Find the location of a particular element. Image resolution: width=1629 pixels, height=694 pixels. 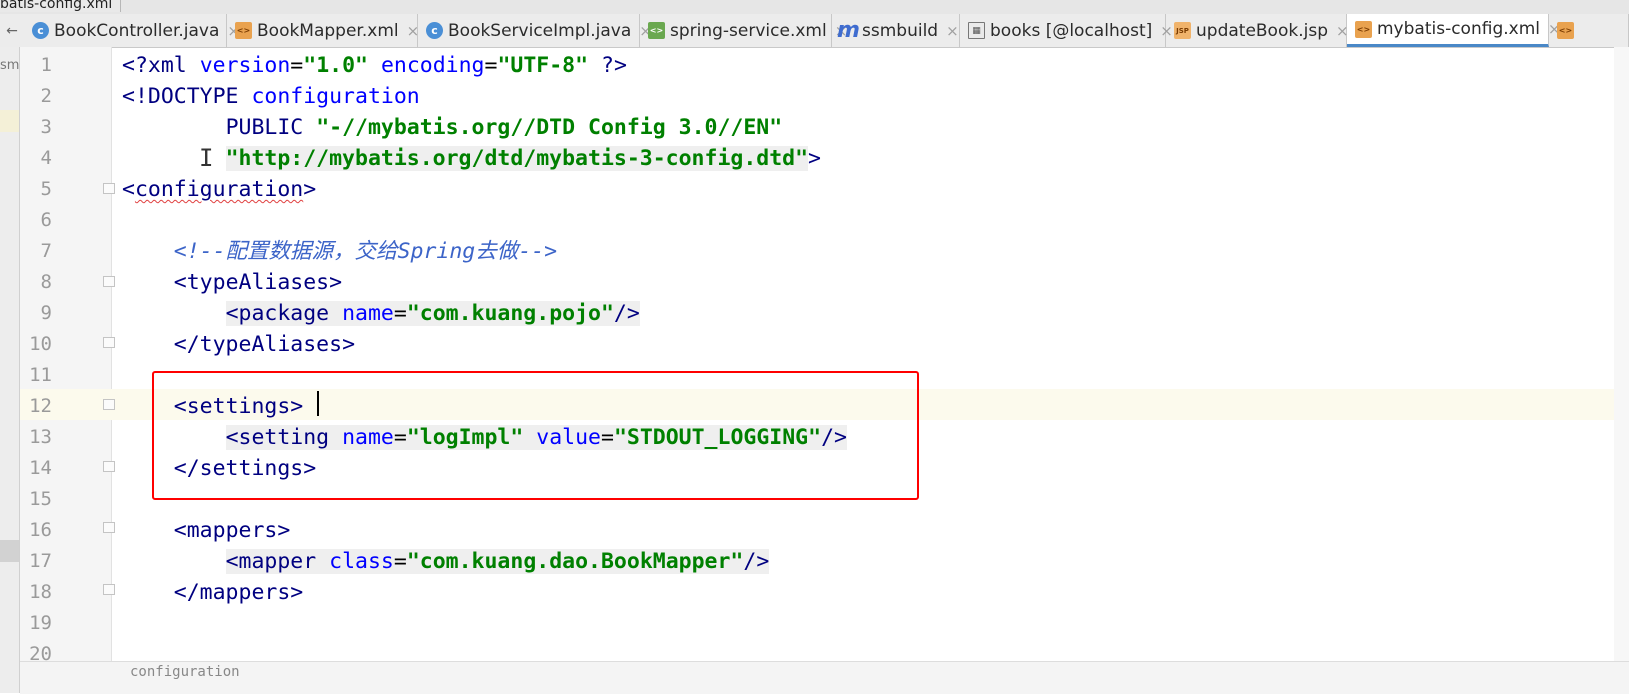

line-number: 16 is located at coordinates (40, 530).